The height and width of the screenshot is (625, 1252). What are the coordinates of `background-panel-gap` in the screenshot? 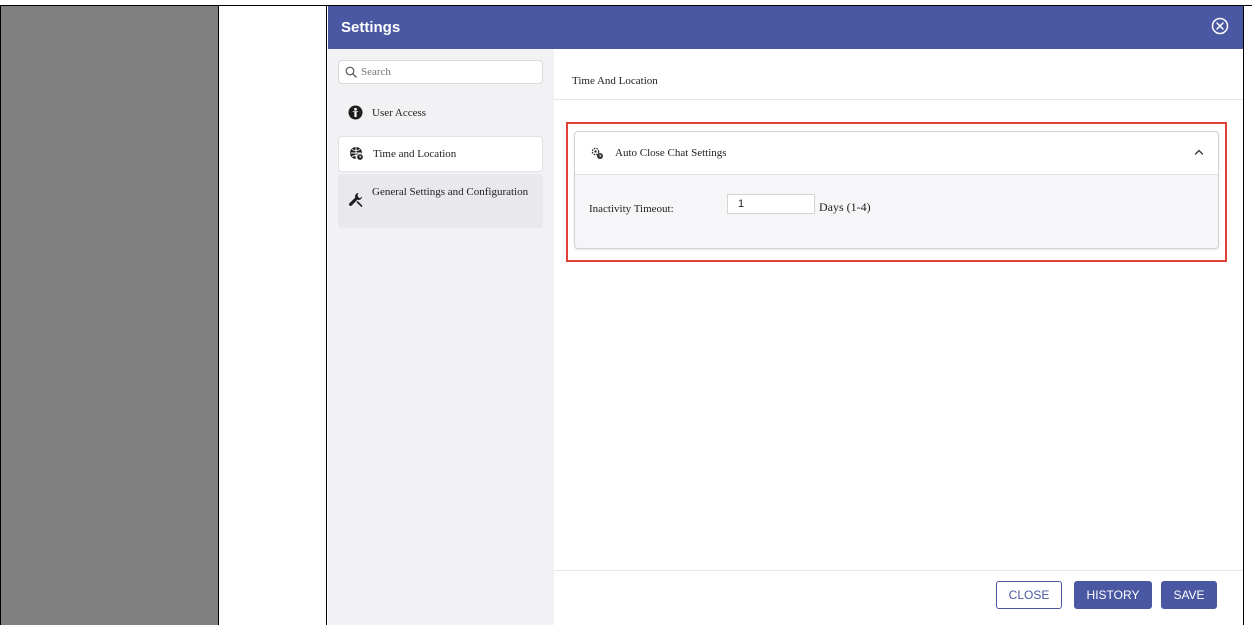 It's located at (273, 315).